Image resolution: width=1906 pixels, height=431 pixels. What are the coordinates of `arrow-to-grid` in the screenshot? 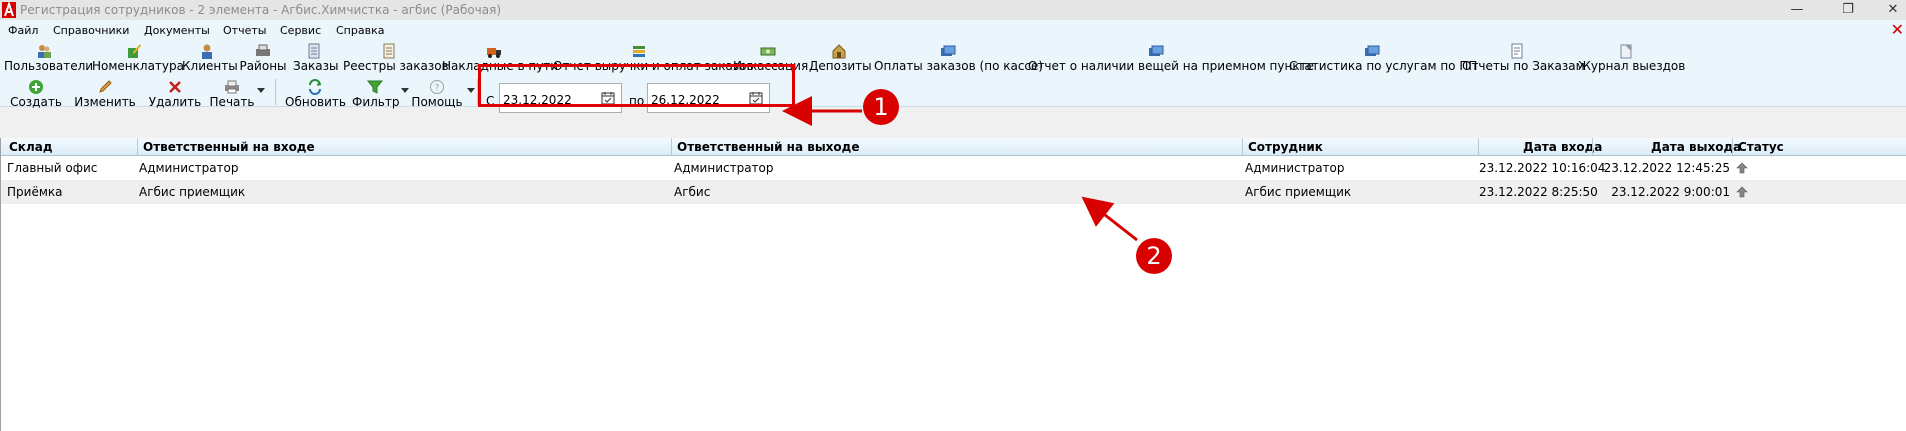 It's located at (1109, 219).